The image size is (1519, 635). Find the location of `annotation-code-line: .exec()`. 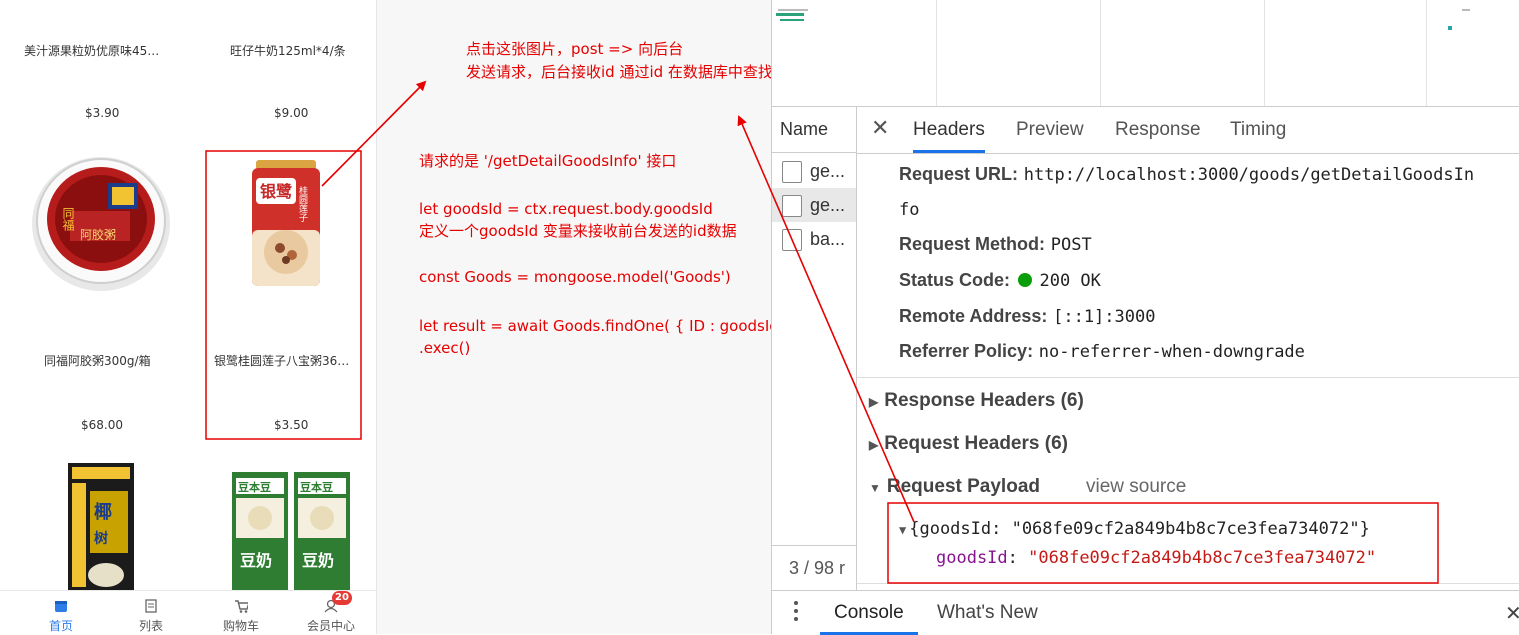

annotation-code-line: .exec() is located at coordinates (445, 348).